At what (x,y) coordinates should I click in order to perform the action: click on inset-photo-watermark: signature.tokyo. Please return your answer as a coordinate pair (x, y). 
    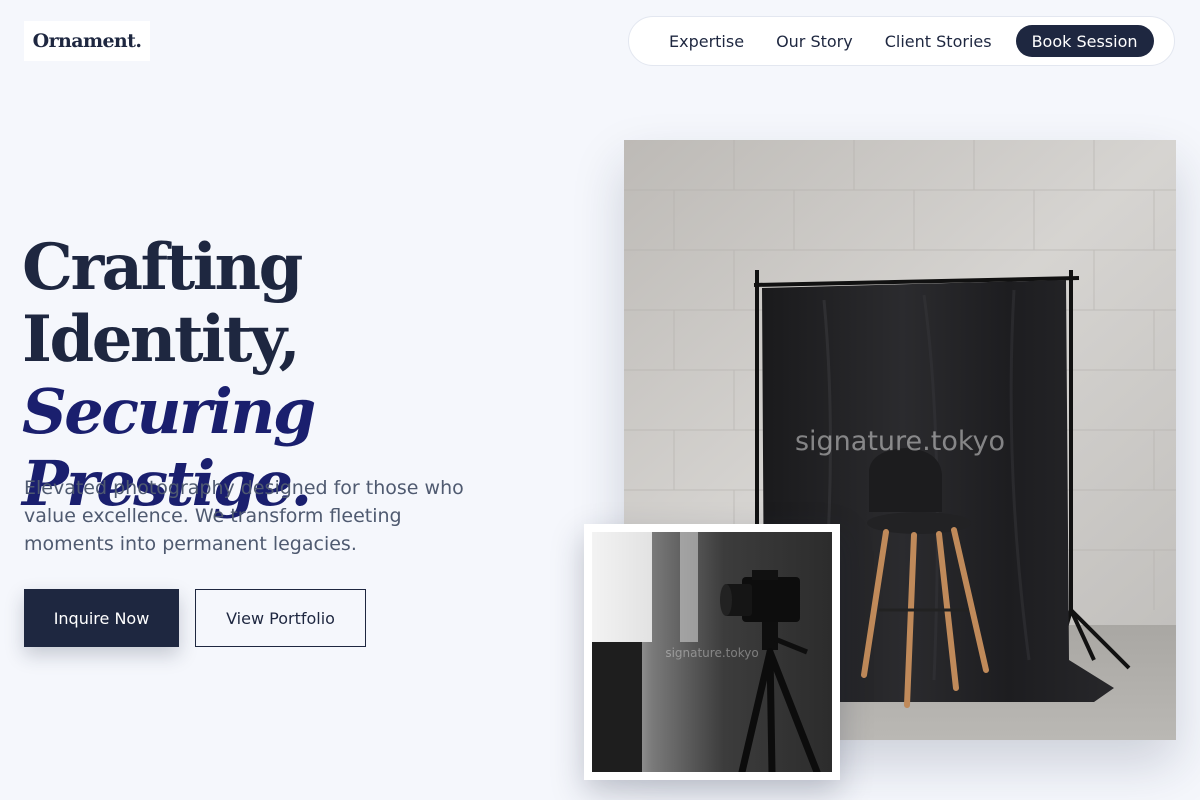
    Looking at the image, I should click on (712, 653).